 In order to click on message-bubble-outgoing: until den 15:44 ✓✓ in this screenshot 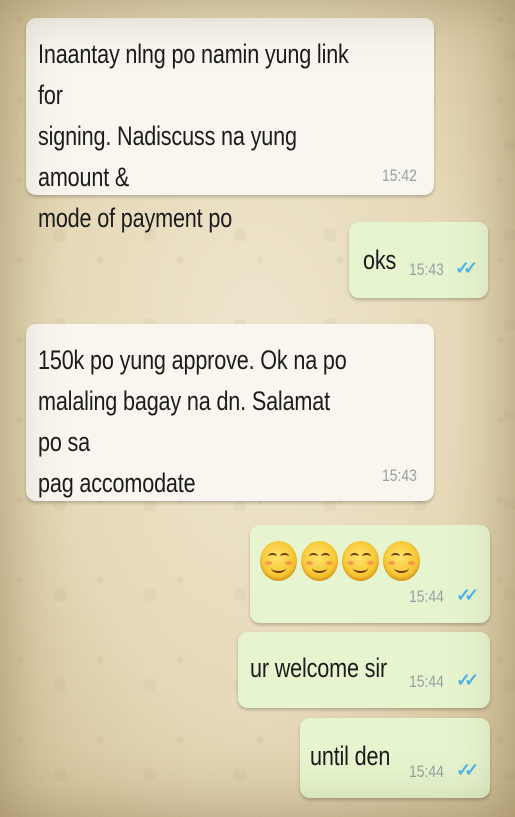, I will do `click(395, 758)`.